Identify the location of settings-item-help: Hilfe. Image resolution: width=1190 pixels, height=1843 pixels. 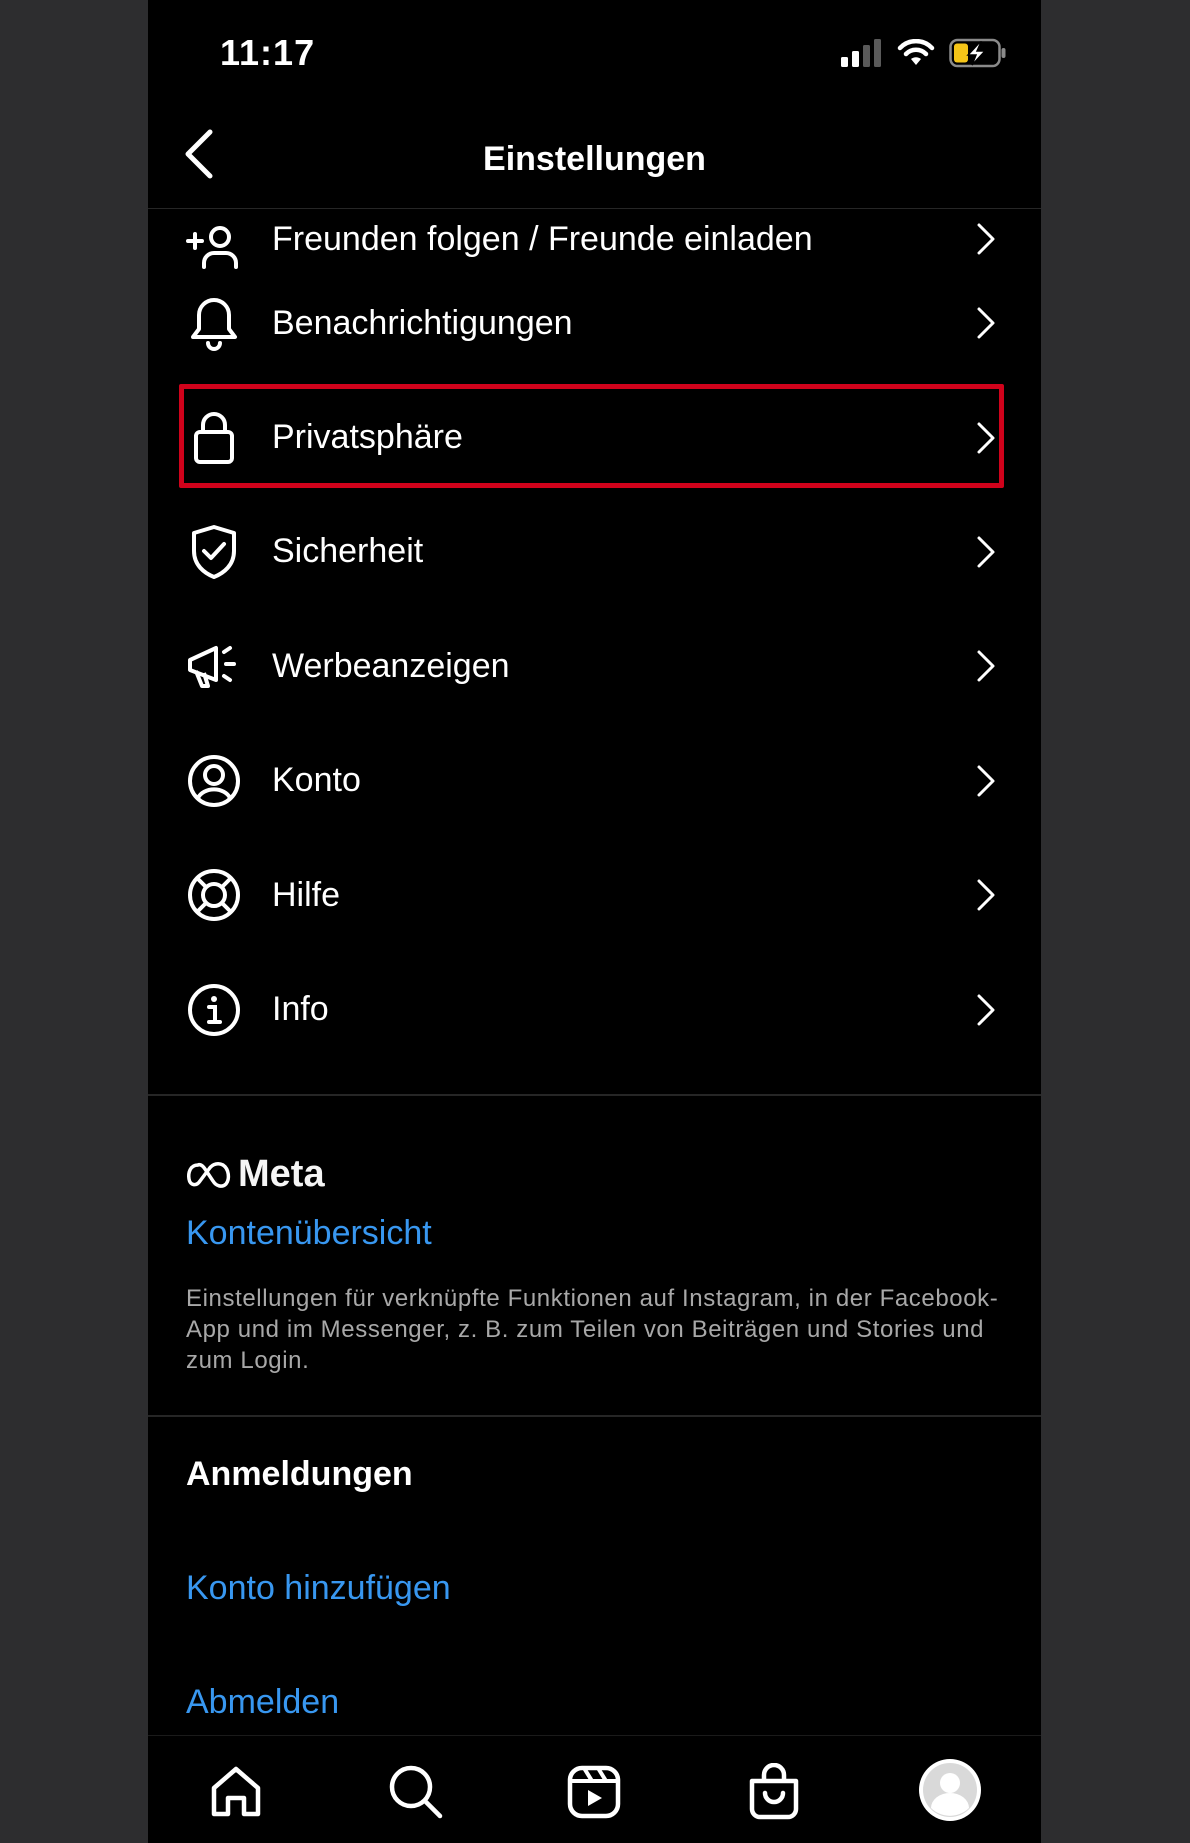
(594, 895).